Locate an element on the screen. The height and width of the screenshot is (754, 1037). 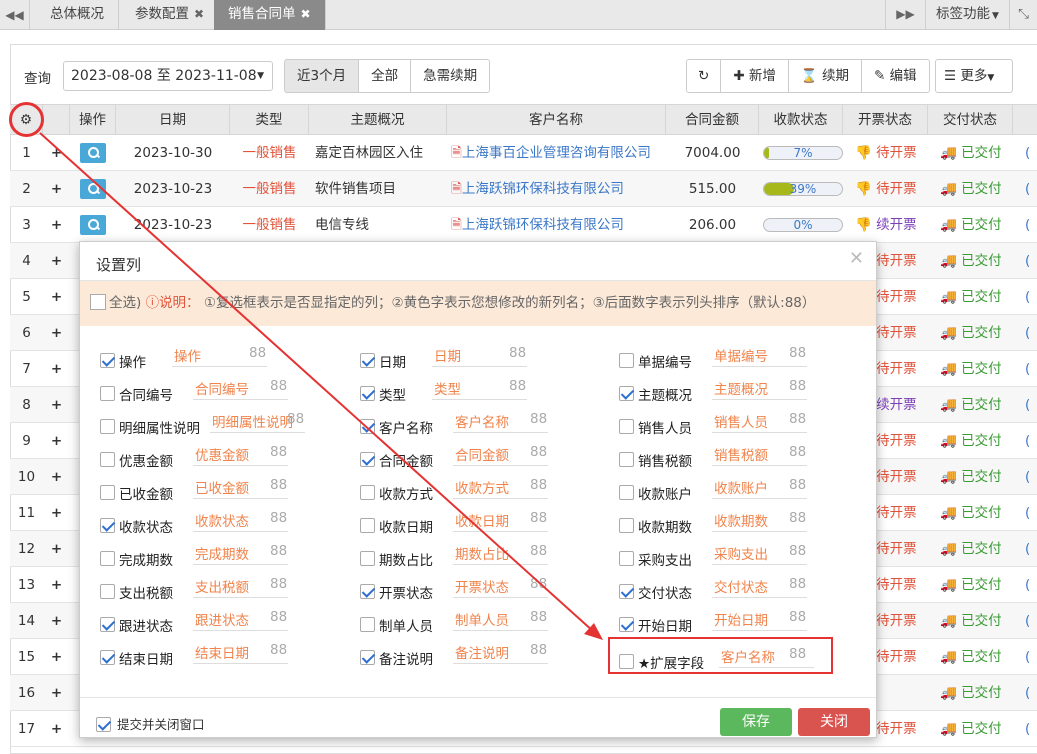
date-range-input: 2023-08-08 至 2023-11-08 ▼ is located at coordinates (168, 76).